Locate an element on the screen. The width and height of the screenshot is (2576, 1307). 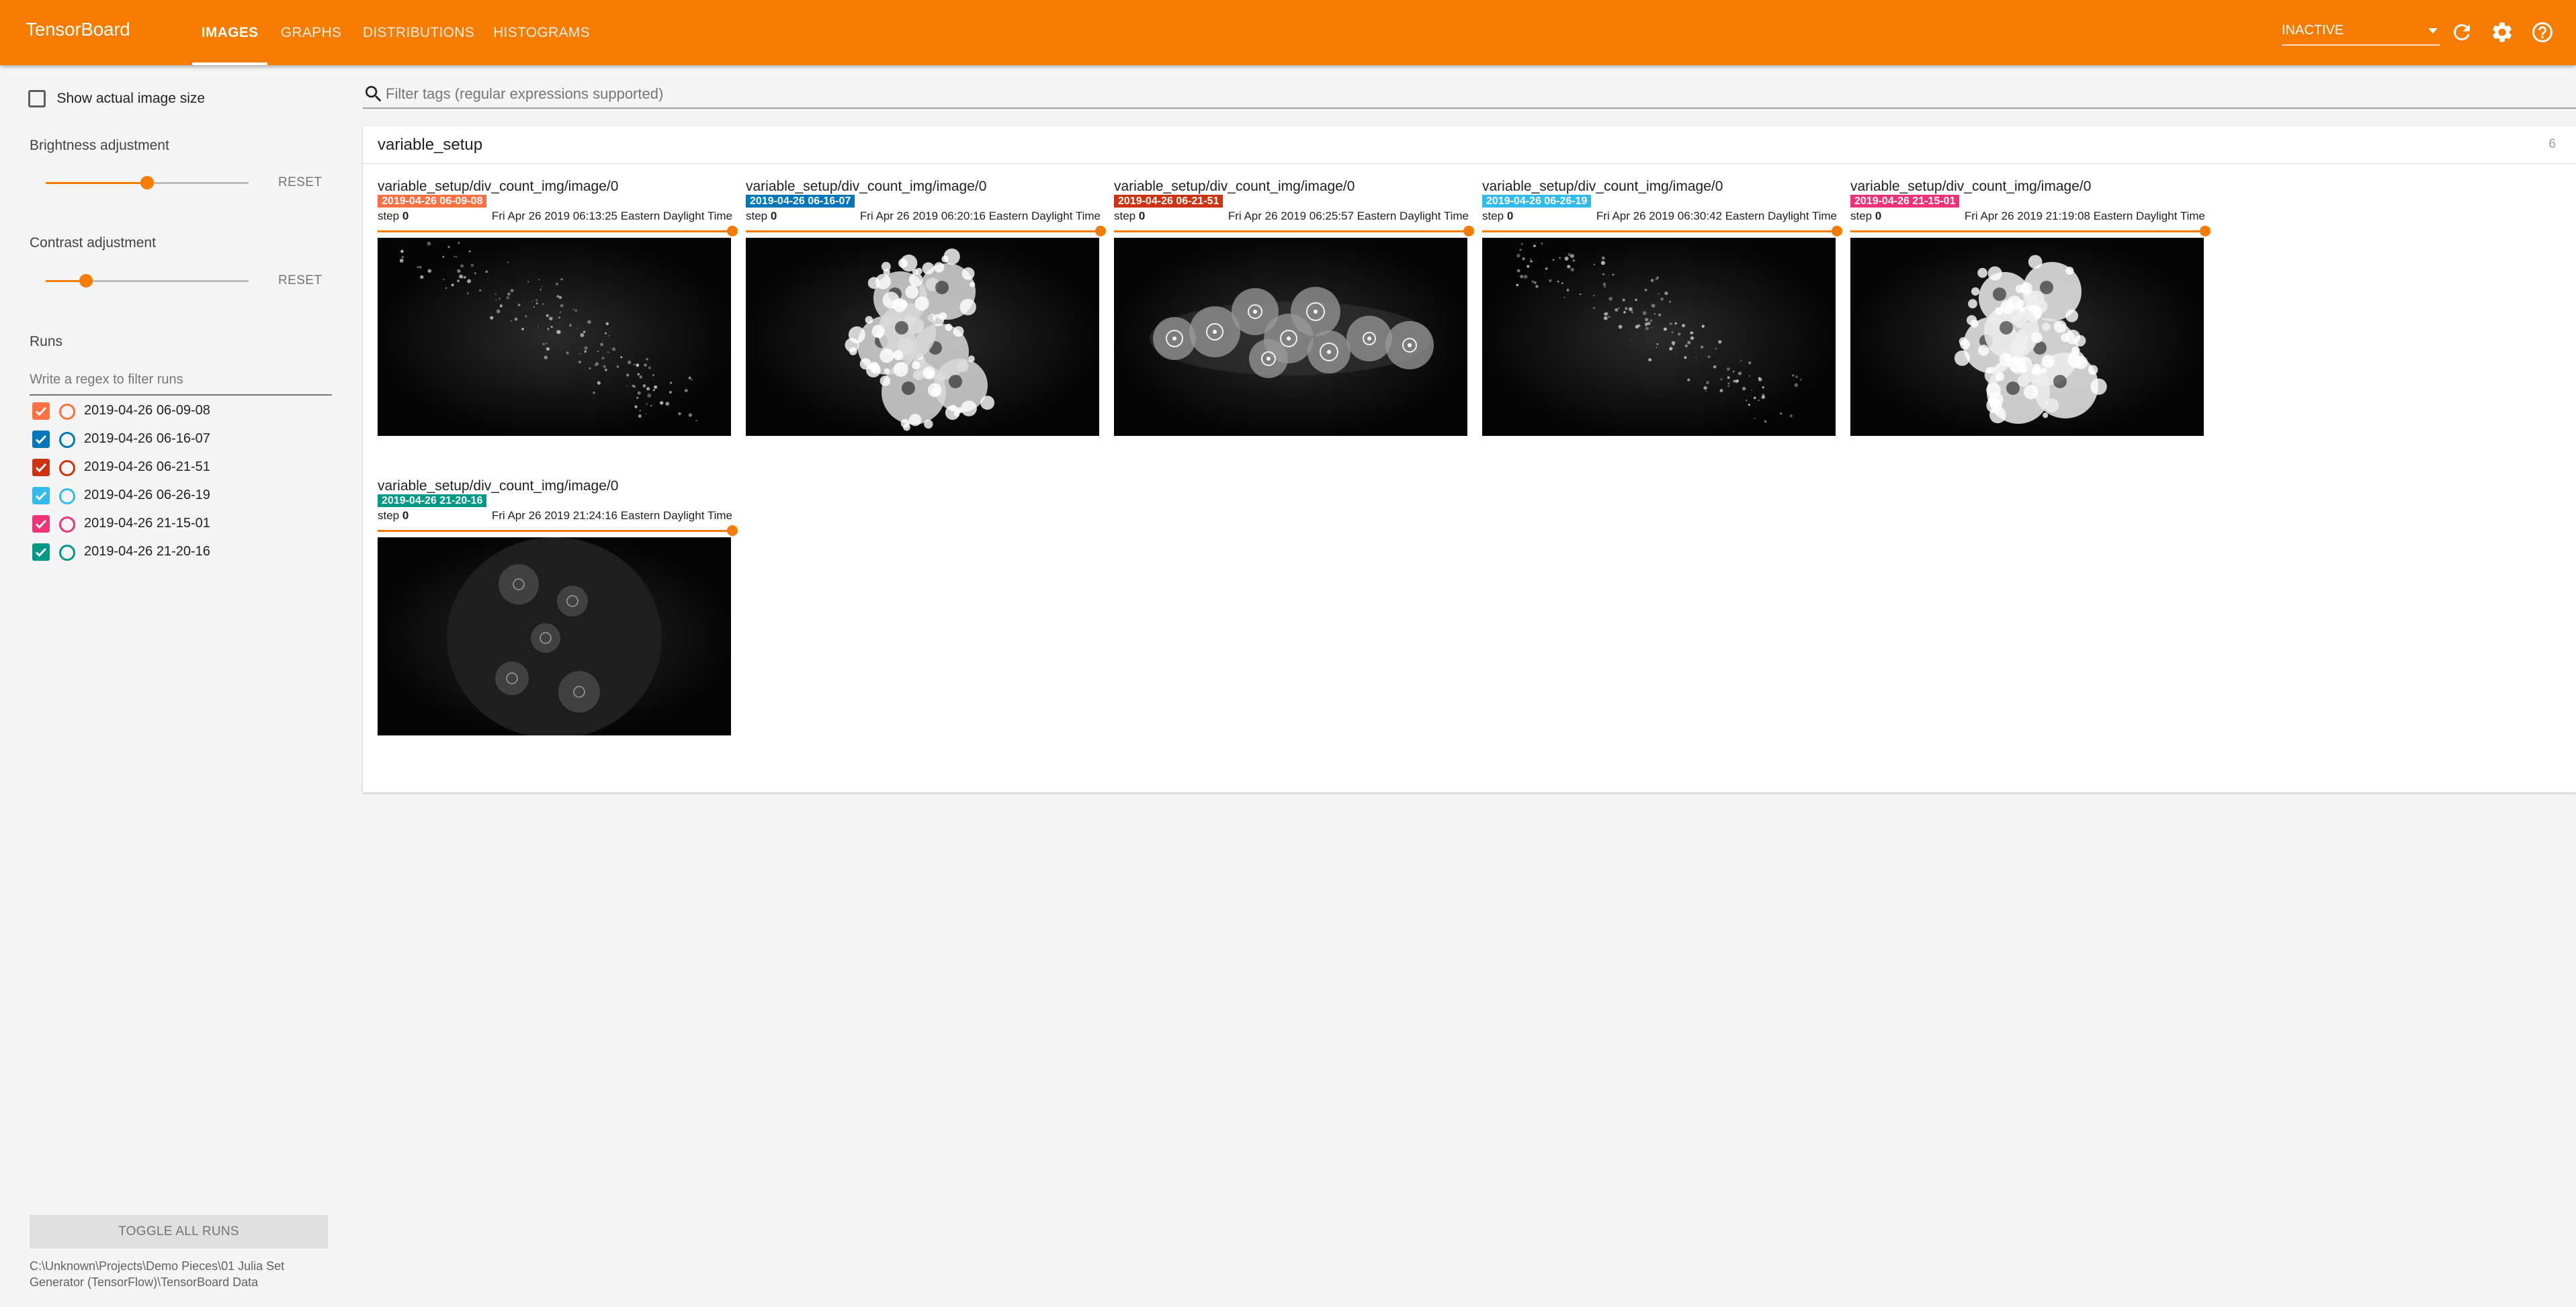
show-actual-size-label: Show actual image size is located at coordinates (131, 98).